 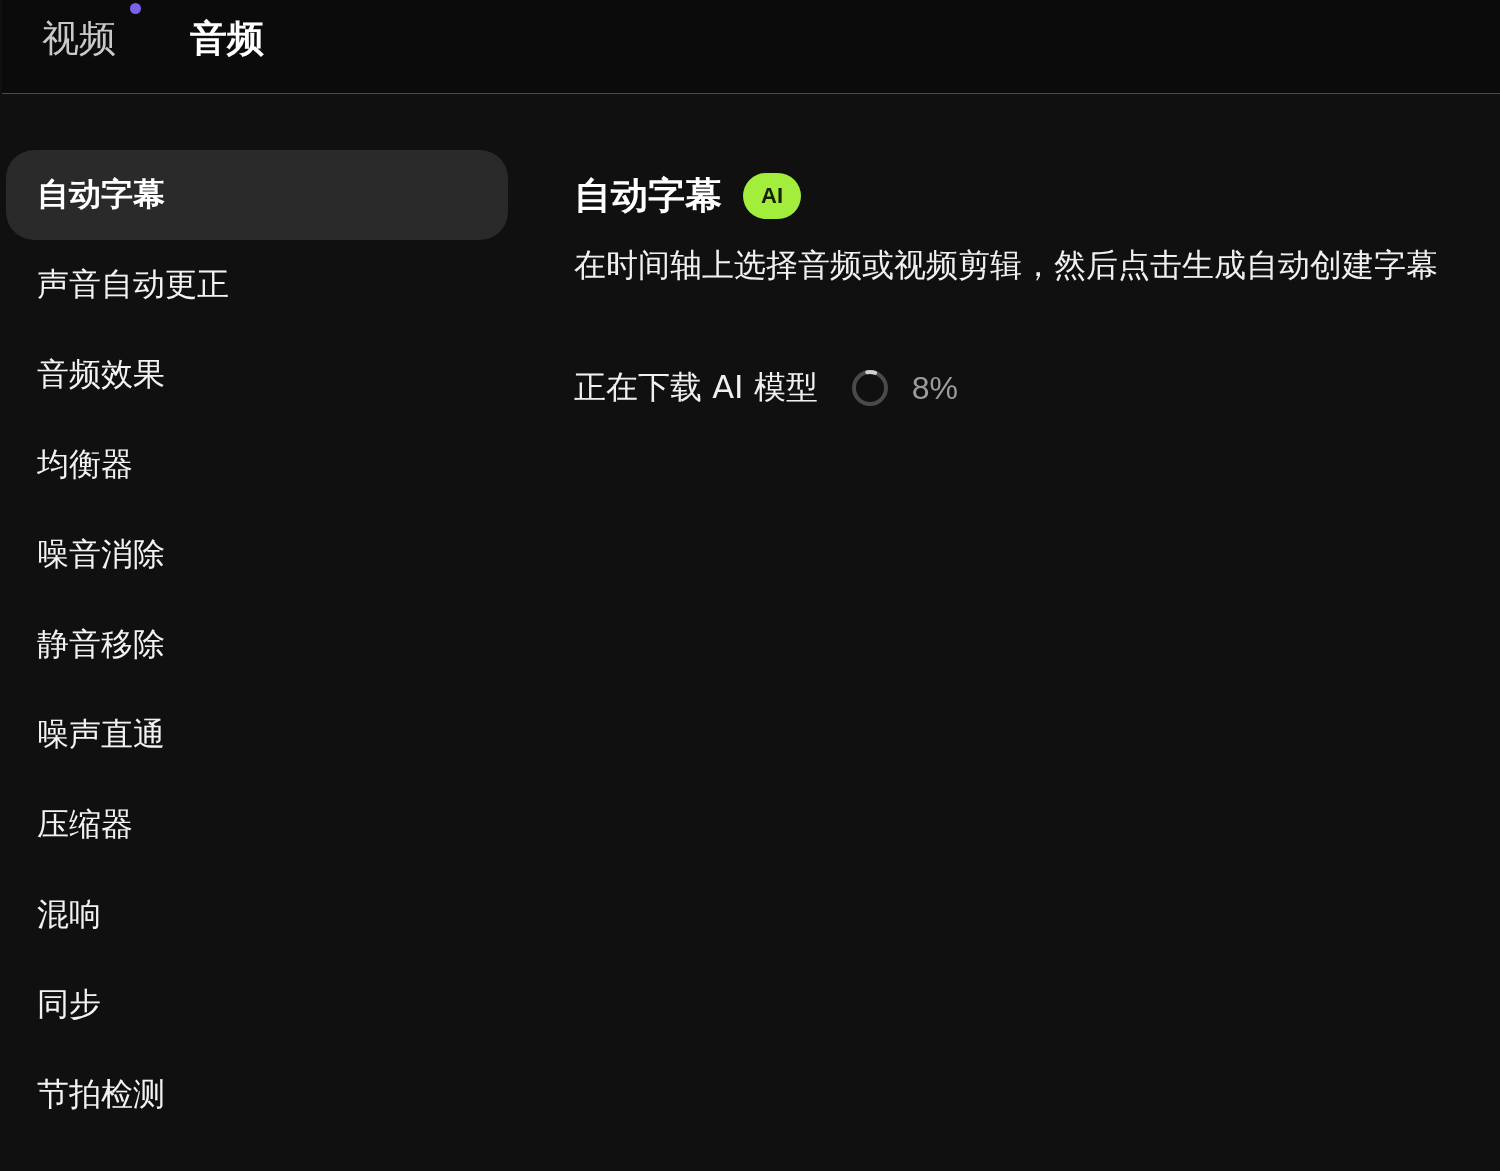 What do you see at coordinates (257, 285) in the screenshot?
I see `sidebar-item: 声音自动更正` at bounding box center [257, 285].